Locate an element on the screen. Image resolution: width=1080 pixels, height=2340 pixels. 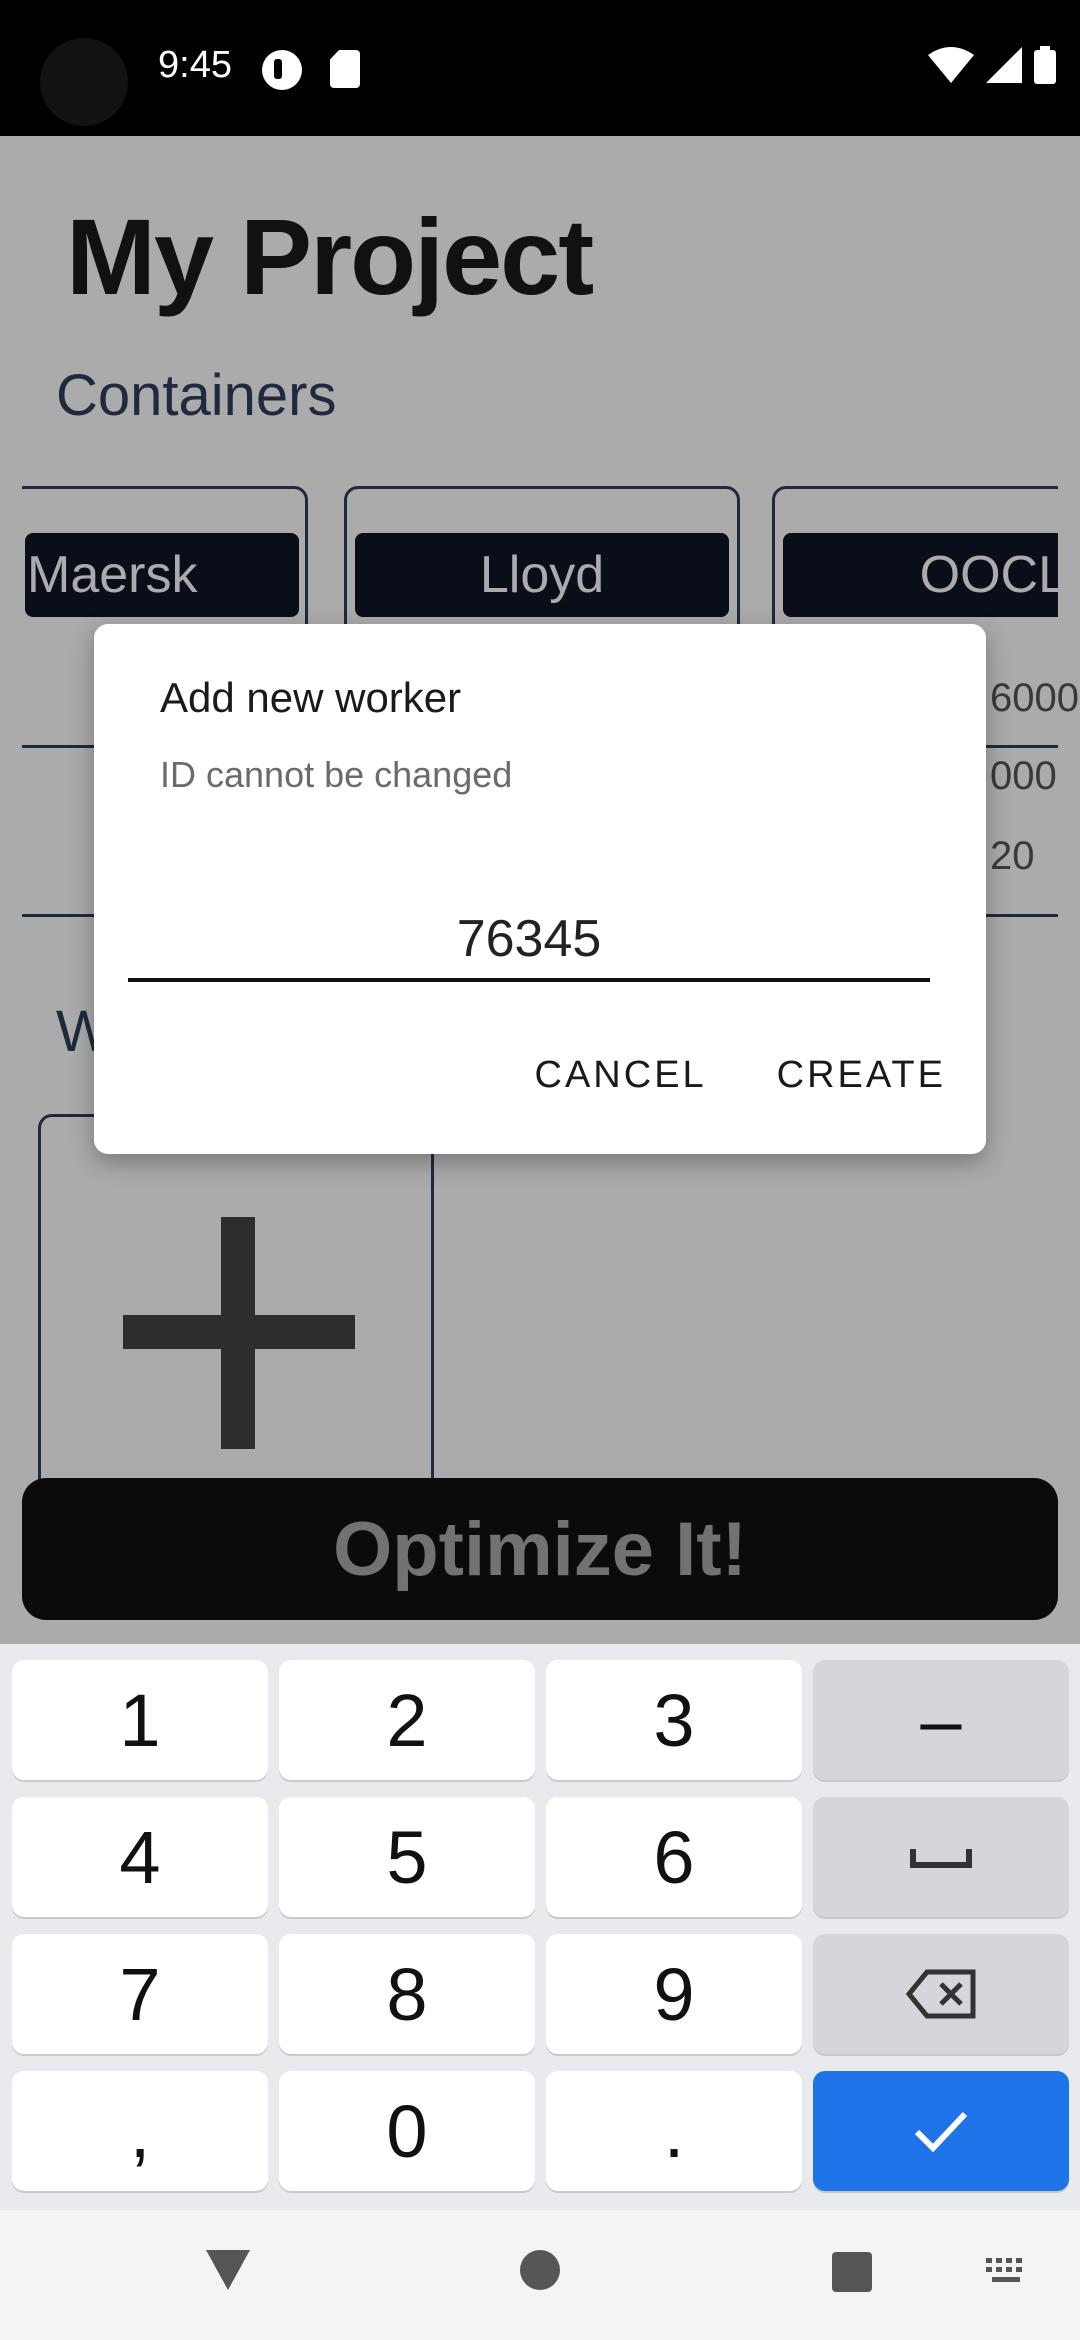
check-icon is located at coordinates (941, 2131).